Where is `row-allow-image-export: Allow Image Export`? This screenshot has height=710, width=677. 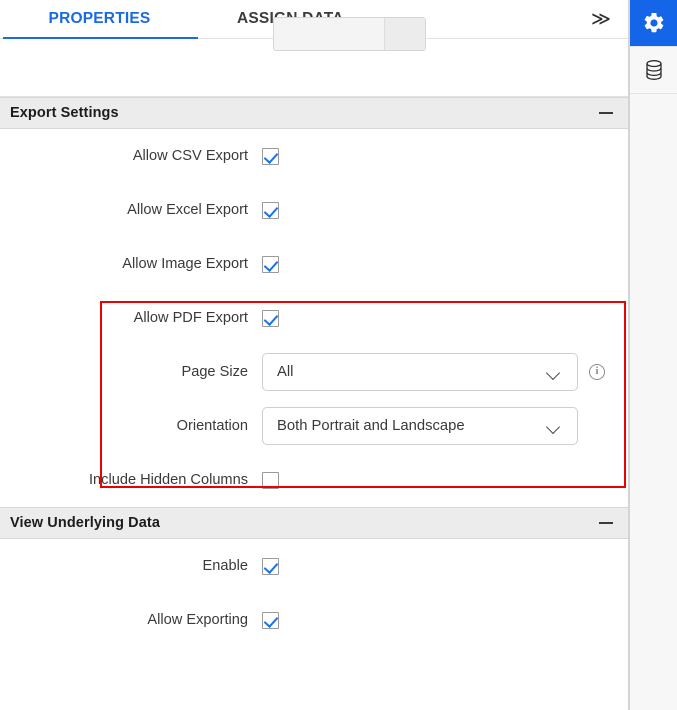
row-allow-image-export: Allow Image Export is located at coordinates (314, 264).